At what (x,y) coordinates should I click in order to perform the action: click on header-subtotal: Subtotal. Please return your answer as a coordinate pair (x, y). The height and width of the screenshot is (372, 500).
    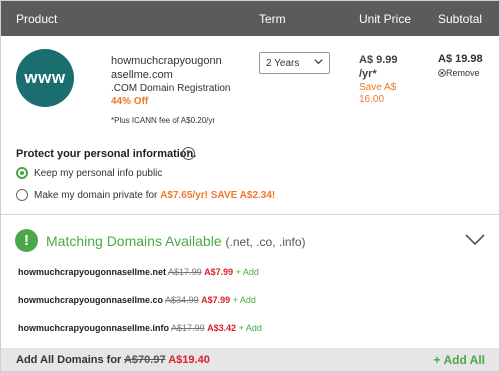
    Looking at the image, I should click on (460, 19).